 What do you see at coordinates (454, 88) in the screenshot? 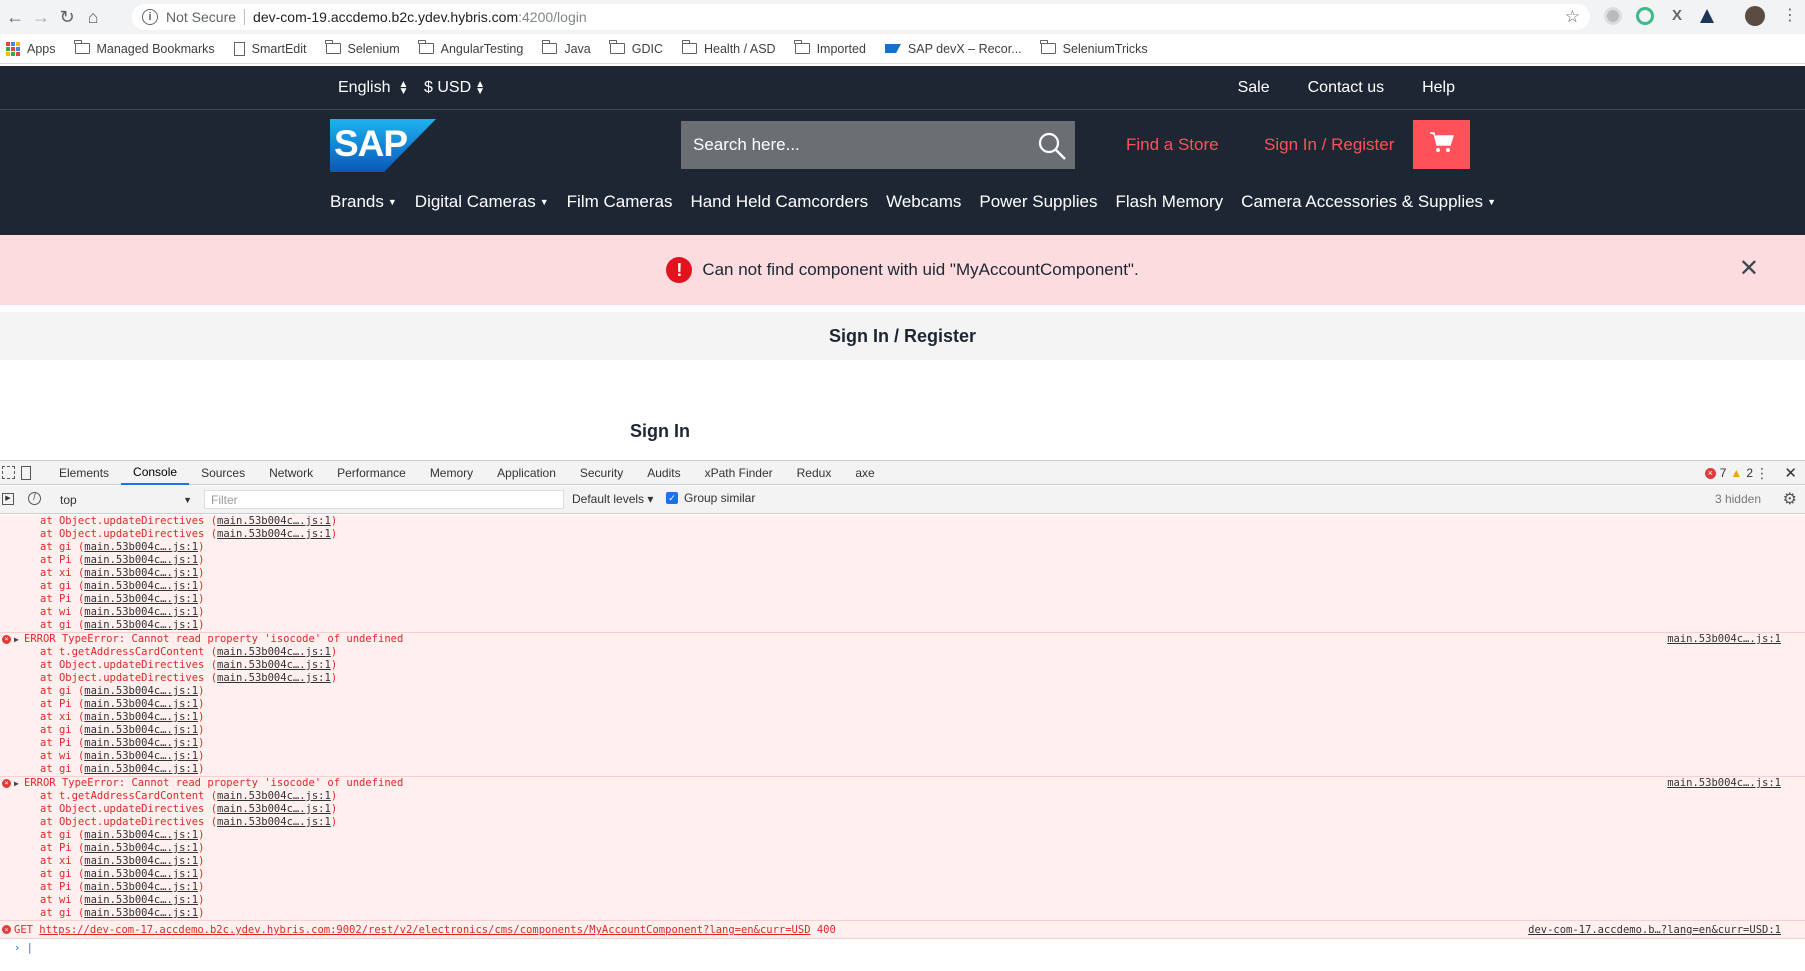
I see `currency-selector: $ USD ▲ ▼` at bounding box center [454, 88].